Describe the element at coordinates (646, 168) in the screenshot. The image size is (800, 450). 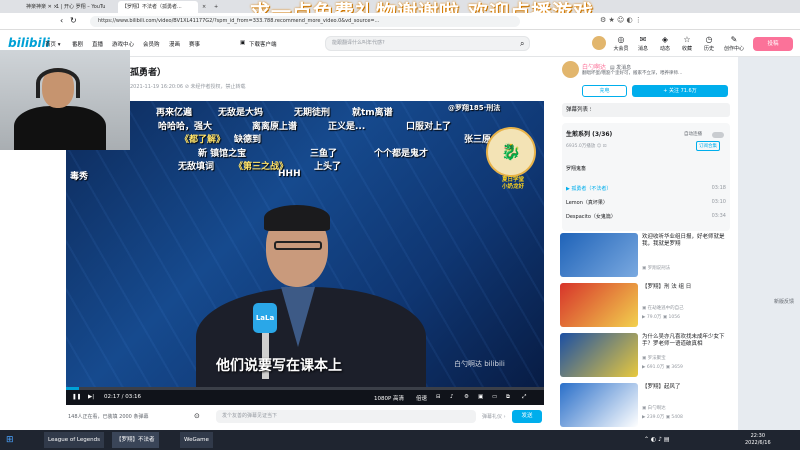
I see `playlist-group: 罗翔鬼畜` at that location.